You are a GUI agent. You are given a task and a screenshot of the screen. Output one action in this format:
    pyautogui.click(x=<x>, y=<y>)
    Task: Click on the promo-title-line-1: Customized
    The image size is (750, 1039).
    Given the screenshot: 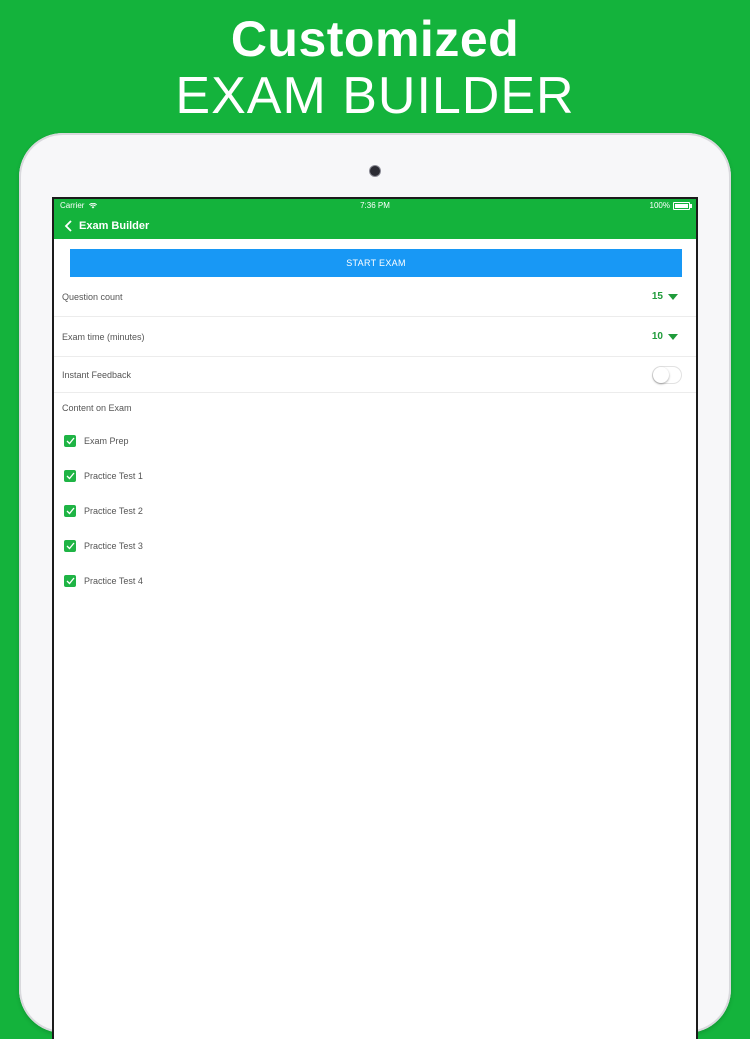 What is the action you would take?
    pyautogui.click(x=375, y=39)
    